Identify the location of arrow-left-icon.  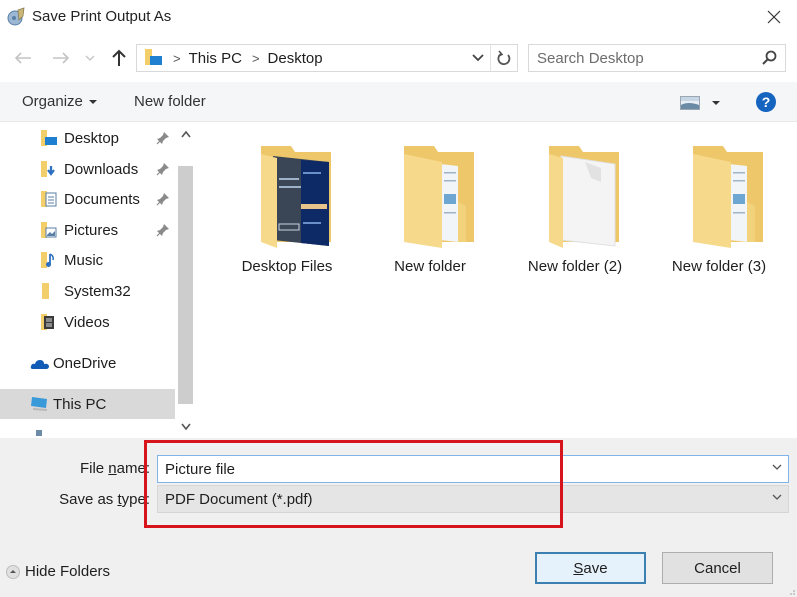
(22, 58).